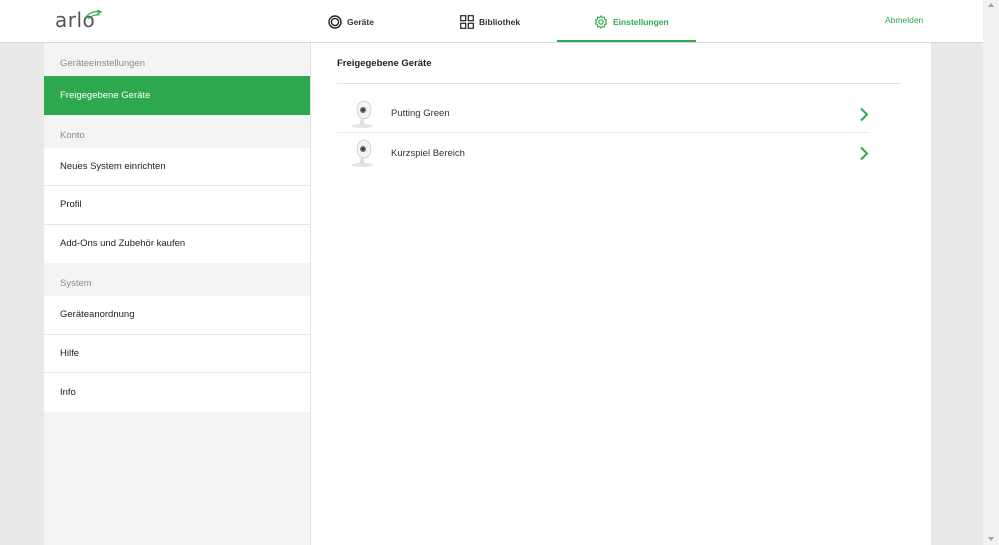 This screenshot has width=999, height=545. I want to click on sidebar-section-title: Konto, so click(72, 135).